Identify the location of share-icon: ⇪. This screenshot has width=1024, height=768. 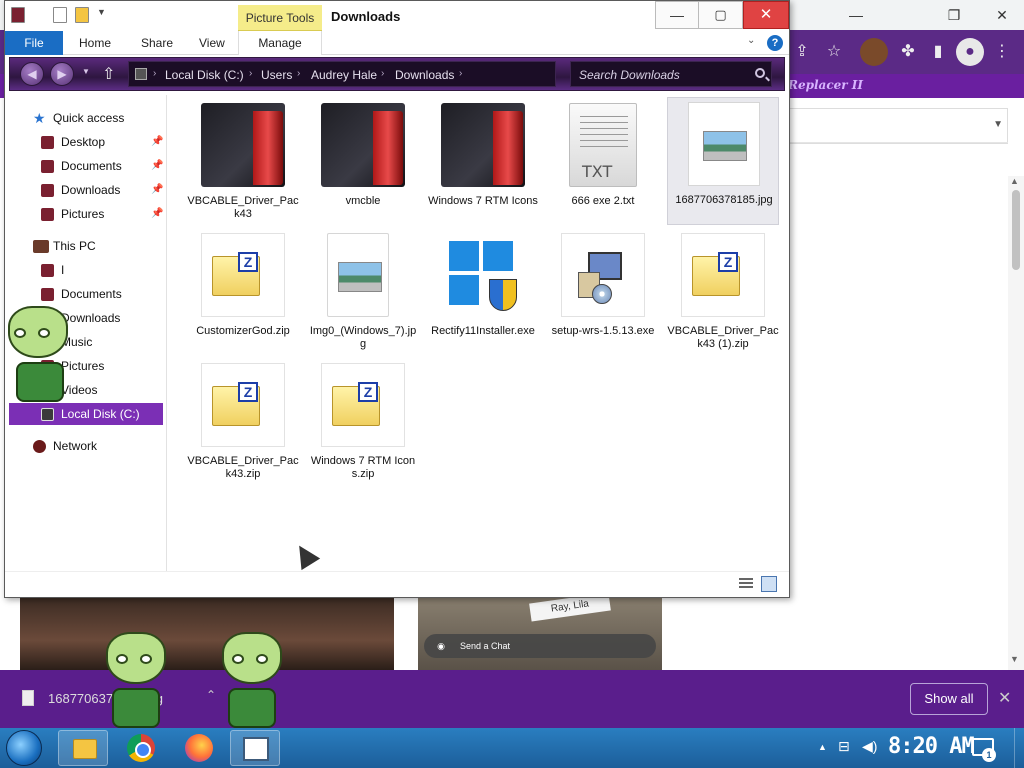
(802, 52).